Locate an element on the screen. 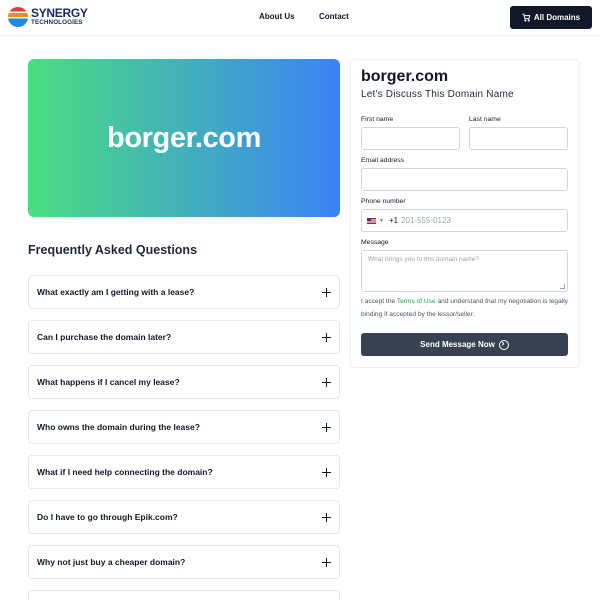  faq-item: Who owns the domain during the lease? is located at coordinates (184, 427).